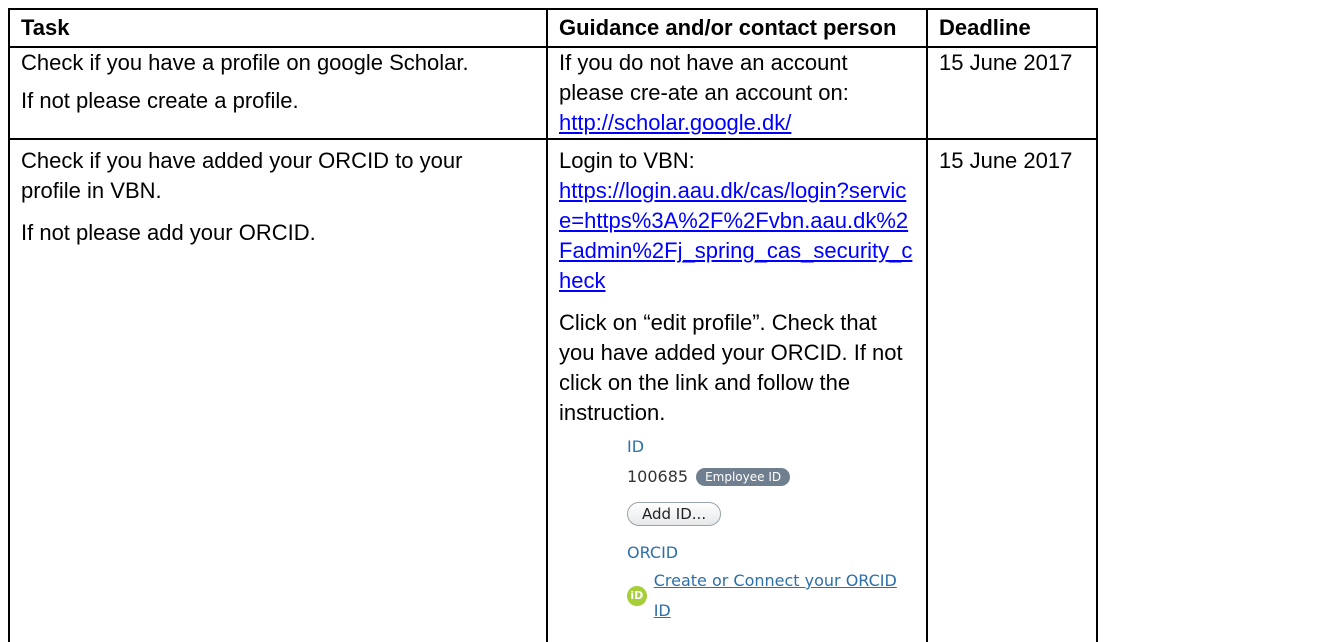 This screenshot has width=1341, height=642. What do you see at coordinates (160, 100) in the screenshot?
I see `task-text: If not please create a profile.` at bounding box center [160, 100].